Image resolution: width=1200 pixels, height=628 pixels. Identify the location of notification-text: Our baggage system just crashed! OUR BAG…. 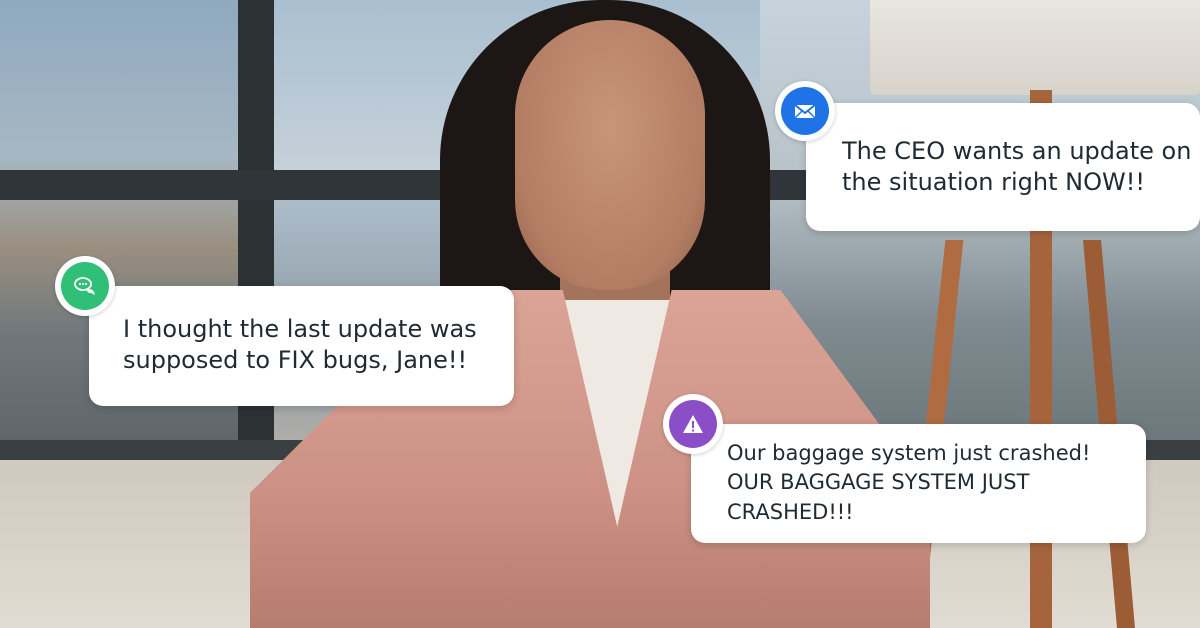
(909, 482).